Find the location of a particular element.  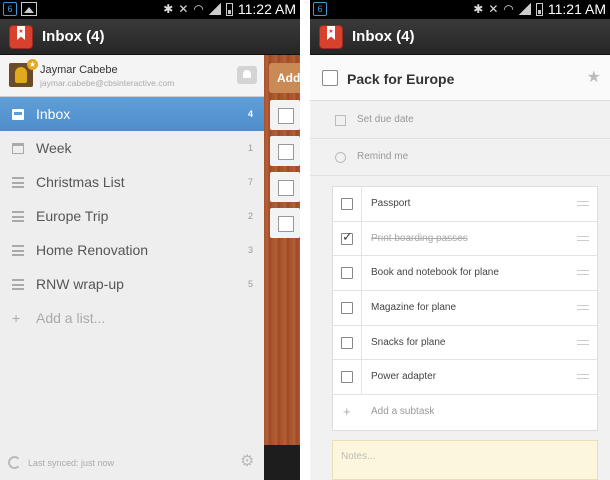

reminder-label: Remind me is located at coordinates (383, 156).